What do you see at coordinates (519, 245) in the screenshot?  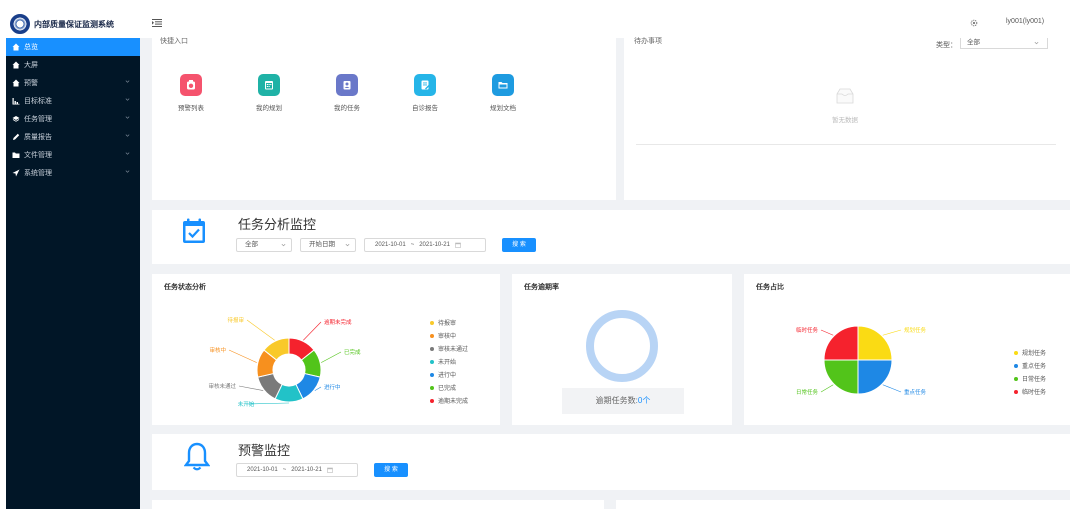 I see `task-search-button: 搜 索` at bounding box center [519, 245].